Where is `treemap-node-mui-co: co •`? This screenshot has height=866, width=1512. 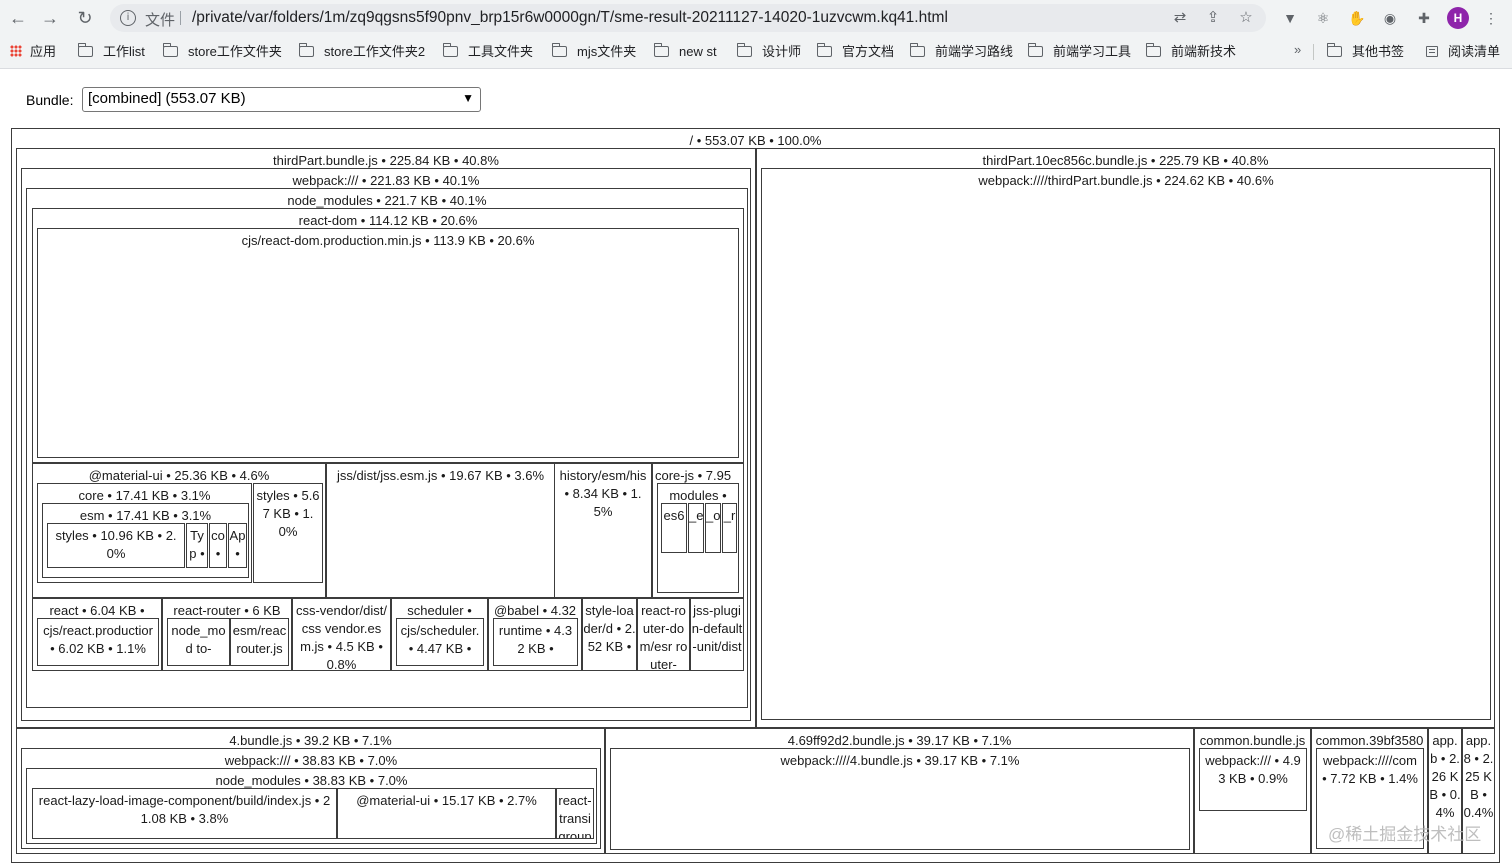
treemap-node-mui-co: co • is located at coordinates (218, 545).